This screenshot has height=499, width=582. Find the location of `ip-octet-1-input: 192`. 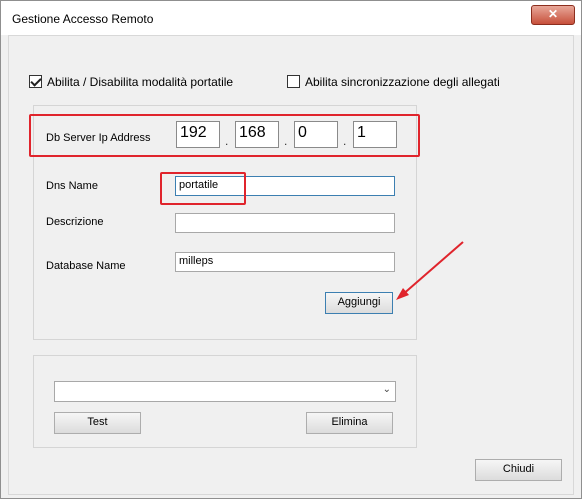

ip-octet-1-input: 192 is located at coordinates (198, 134).